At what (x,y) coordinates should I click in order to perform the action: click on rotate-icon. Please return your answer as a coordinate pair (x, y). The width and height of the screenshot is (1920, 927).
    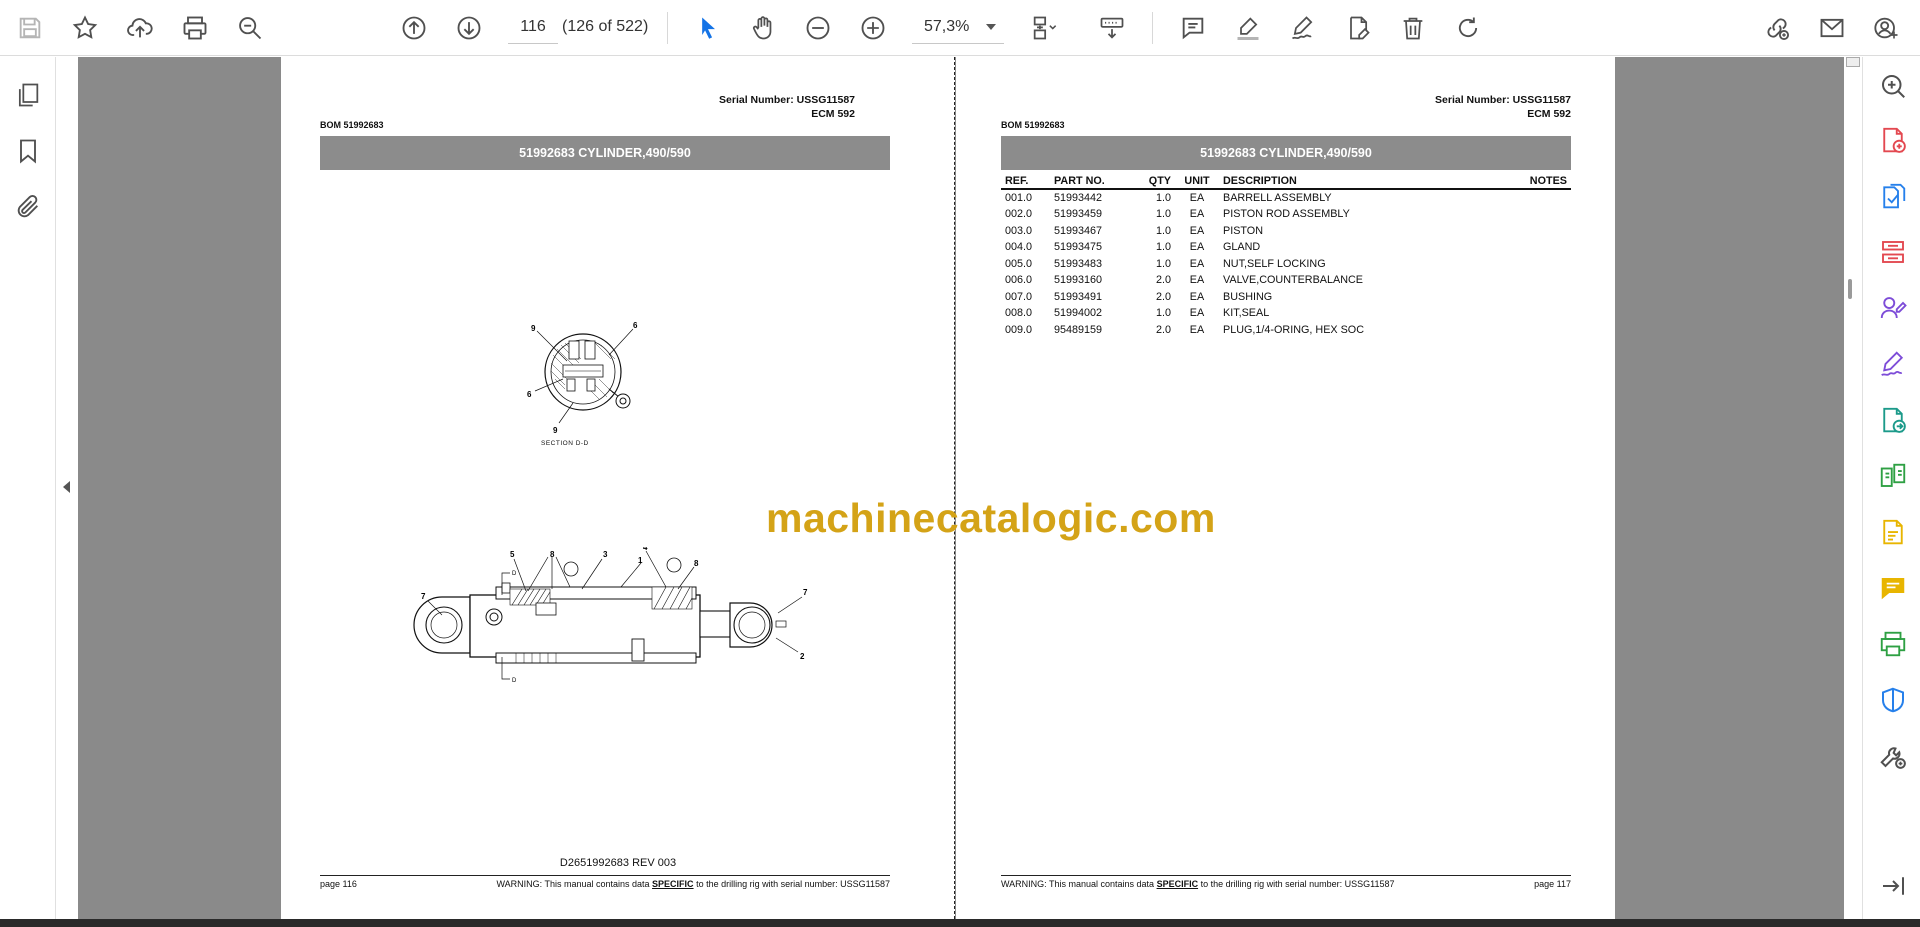
    Looking at the image, I should click on (1468, 28).